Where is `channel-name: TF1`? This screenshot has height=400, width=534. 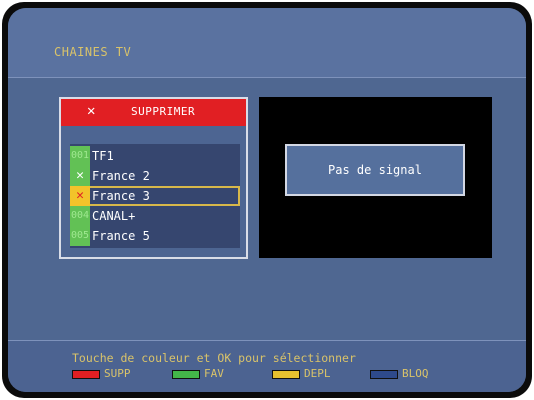
channel-name: TF1 is located at coordinates (103, 156).